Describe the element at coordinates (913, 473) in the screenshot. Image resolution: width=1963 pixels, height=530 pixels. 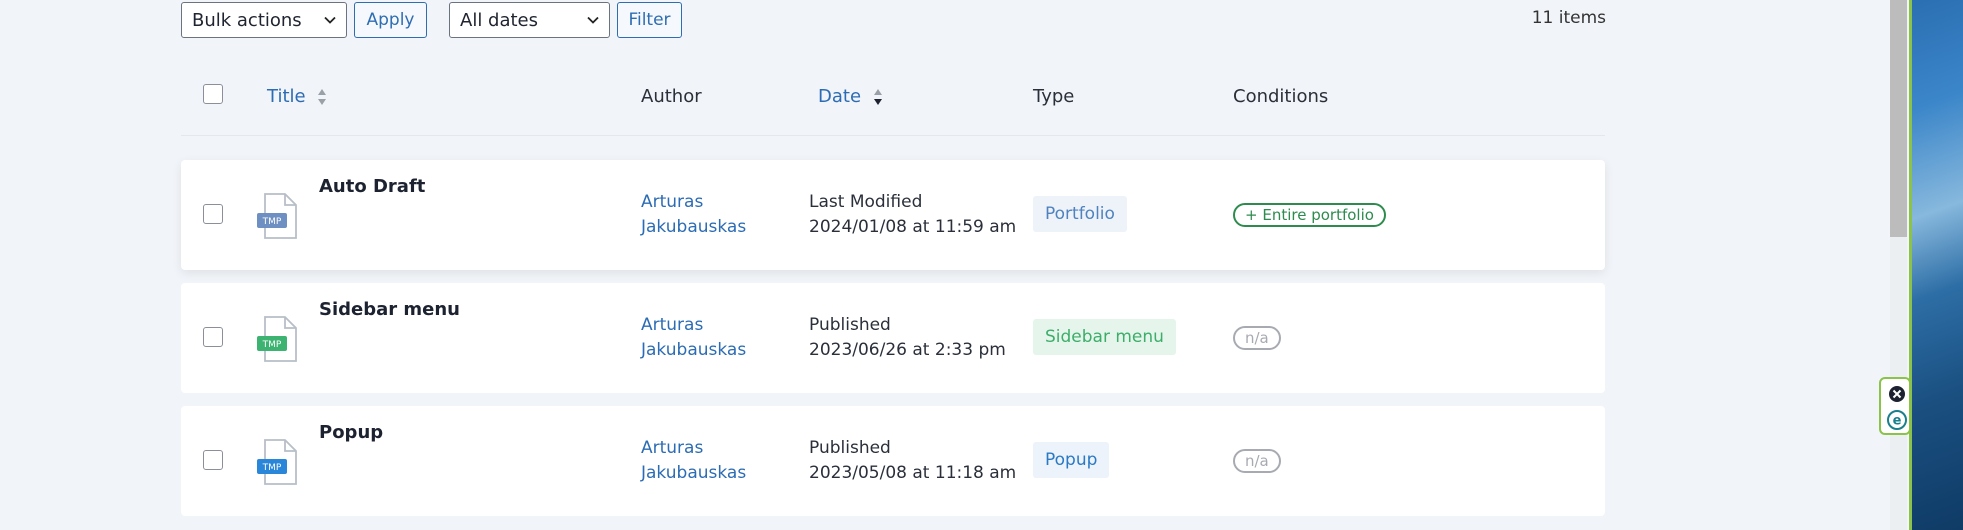
I see `date-value: 2023/05/08 at 11:18 am` at that location.